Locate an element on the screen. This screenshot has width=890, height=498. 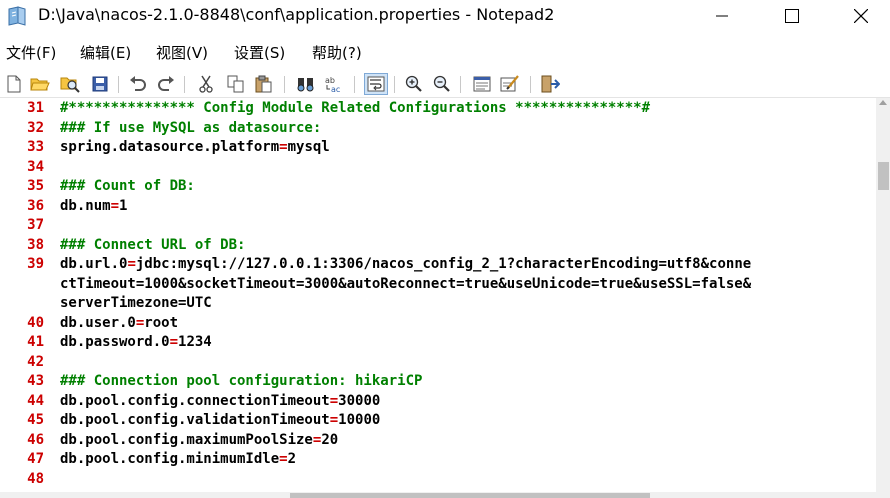
property-key: db.pool.config.validationTimeout is located at coordinates (195, 420).